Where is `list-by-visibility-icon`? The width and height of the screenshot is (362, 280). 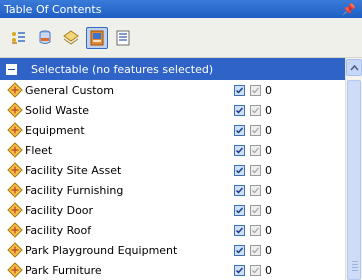 list-by-visibility-icon is located at coordinates (71, 37).